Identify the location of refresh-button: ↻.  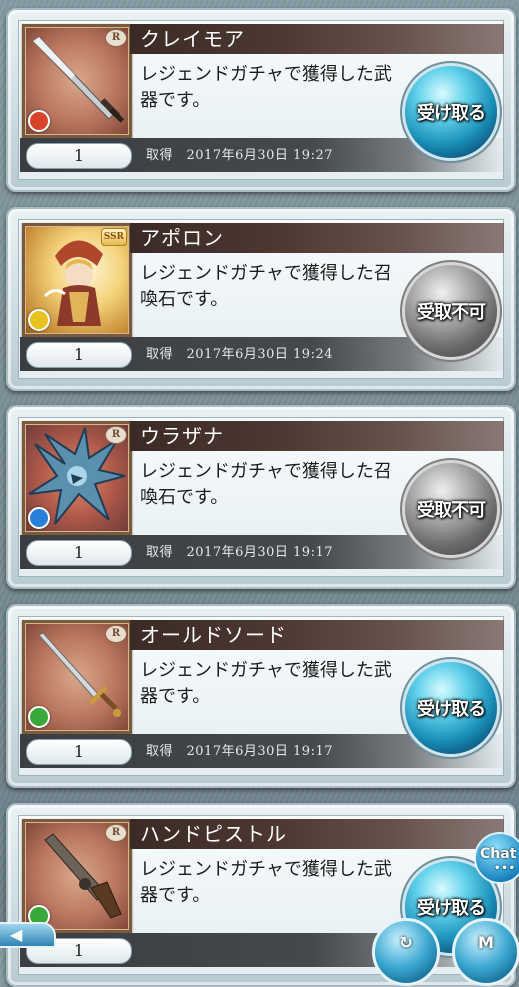
(406, 952).